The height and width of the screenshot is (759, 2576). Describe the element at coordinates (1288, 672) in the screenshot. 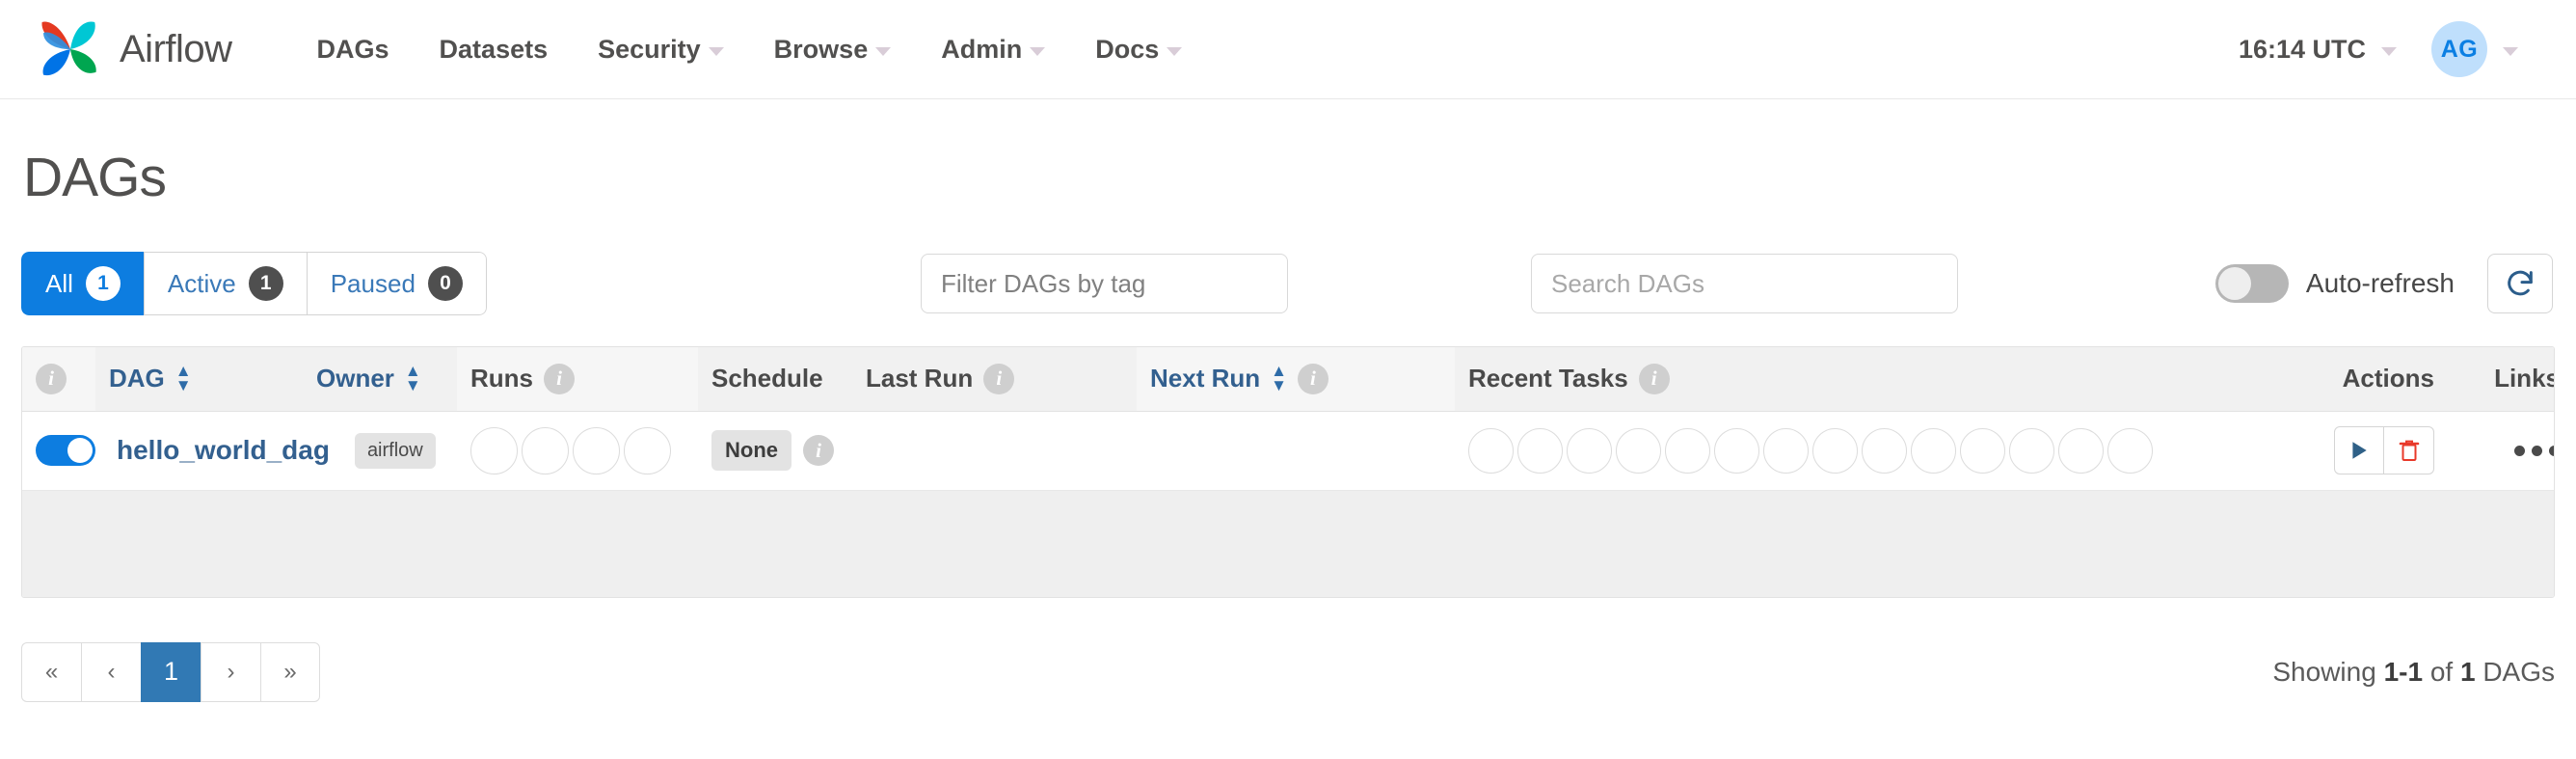

I see `pagination-row: « ‹ 1 › » Showing 1-1 of 1 DAGs` at that location.